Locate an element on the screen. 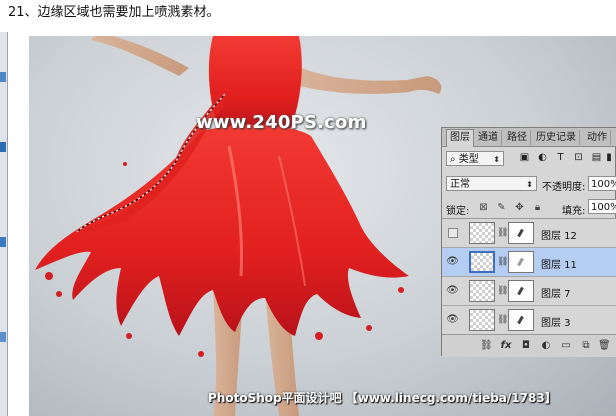 The image size is (616, 416). filter-kind-select: ⌕ 类型 ⬍ is located at coordinates (475, 158).